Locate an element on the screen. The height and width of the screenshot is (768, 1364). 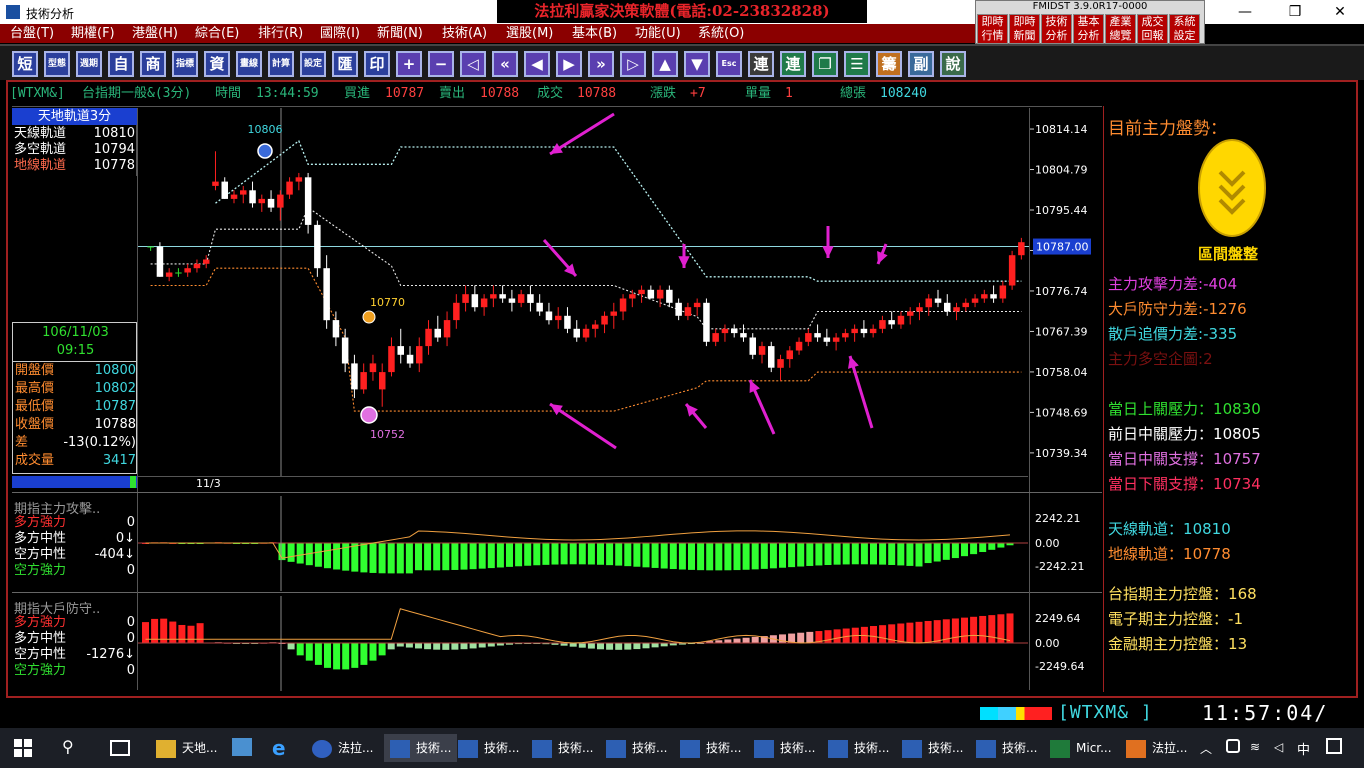
export-button: 匯 is located at coordinates (345, 64).